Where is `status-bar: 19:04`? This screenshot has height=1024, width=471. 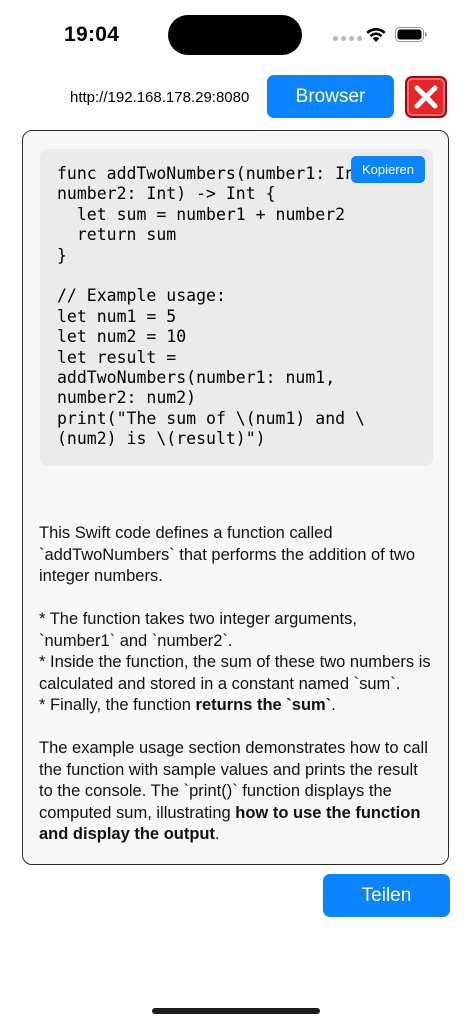
status-bar: 19:04 is located at coordinates (235, 35).